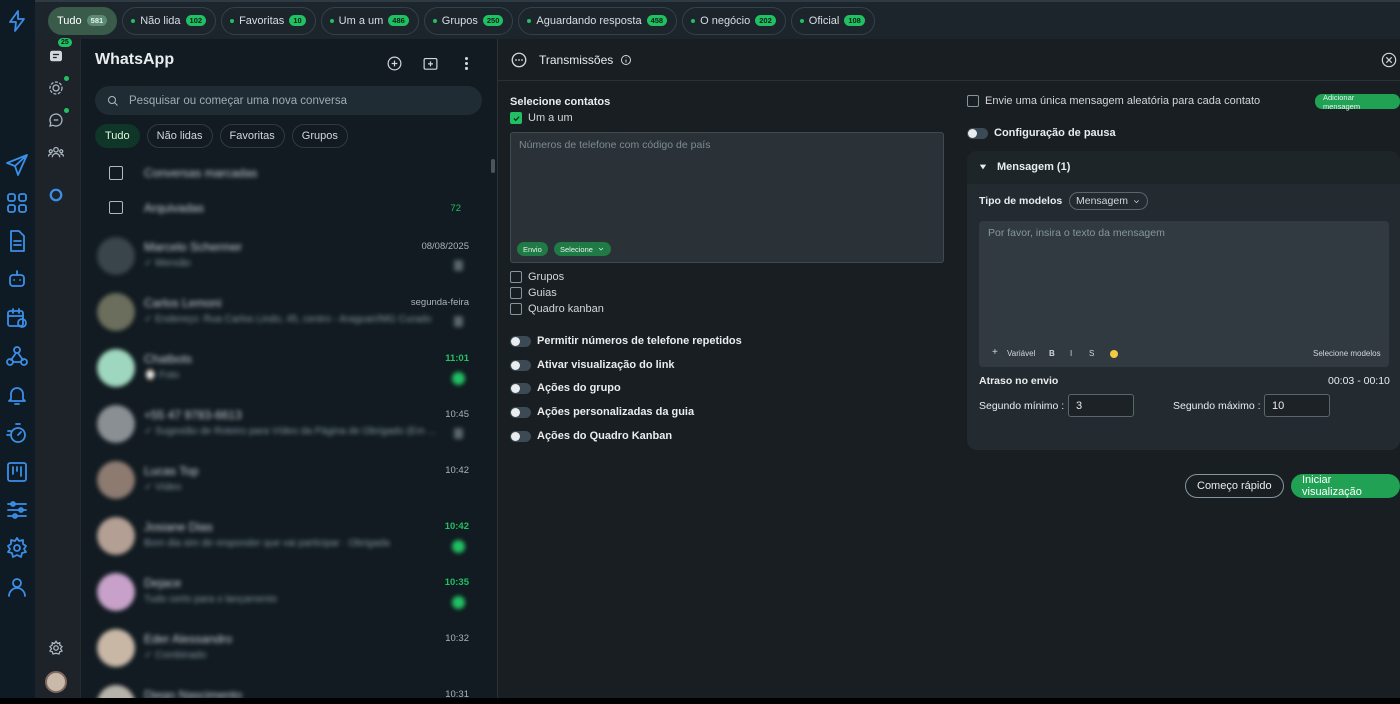  What do you see at coordinates (17, 472) in the screenshot?
I see `kanban-icon` at bounding box center [17, 472].